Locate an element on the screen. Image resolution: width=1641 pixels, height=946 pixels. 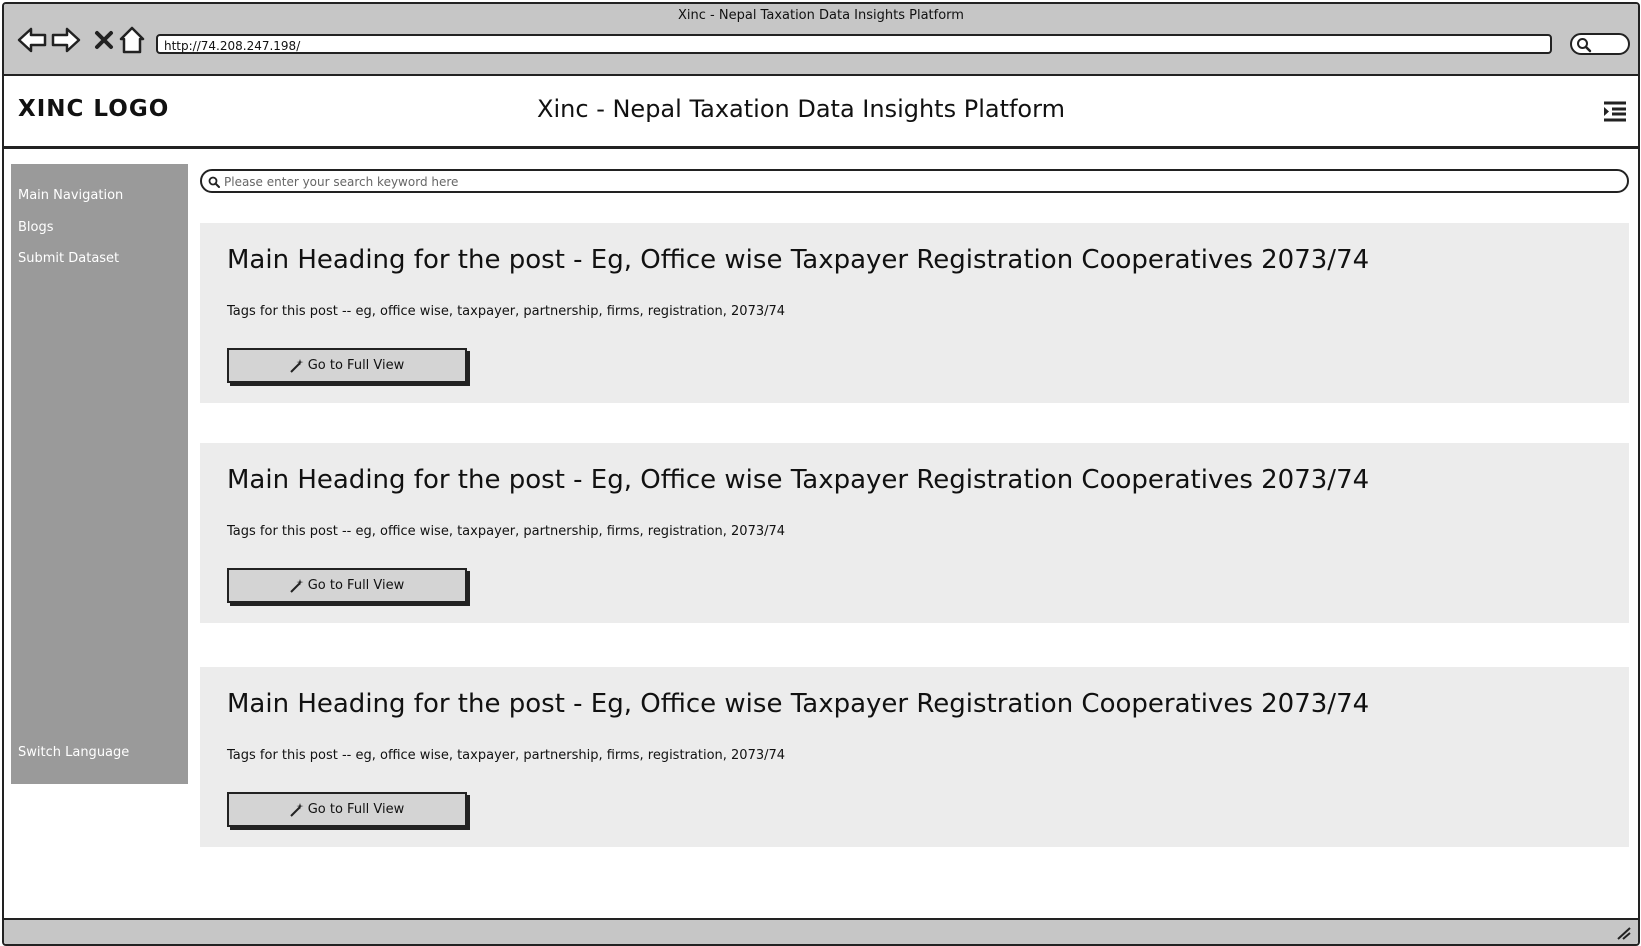
back-icon is located at coordinates (32, 40).